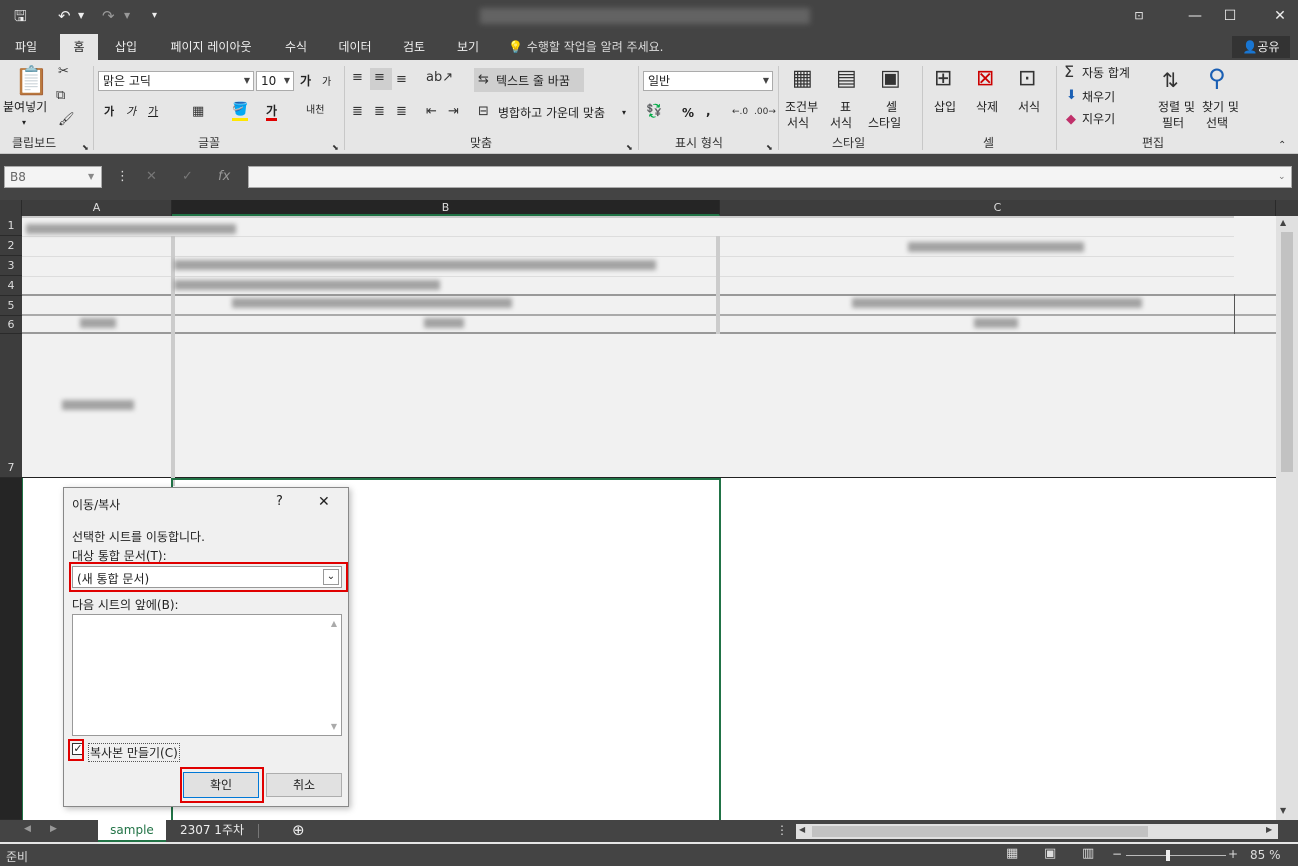 The width and height of the screenshot is (1298, 866). Describe the element at coordinates (1220, 107) in the screenshot. I see `find-select-button: 찾기 및` at that location.